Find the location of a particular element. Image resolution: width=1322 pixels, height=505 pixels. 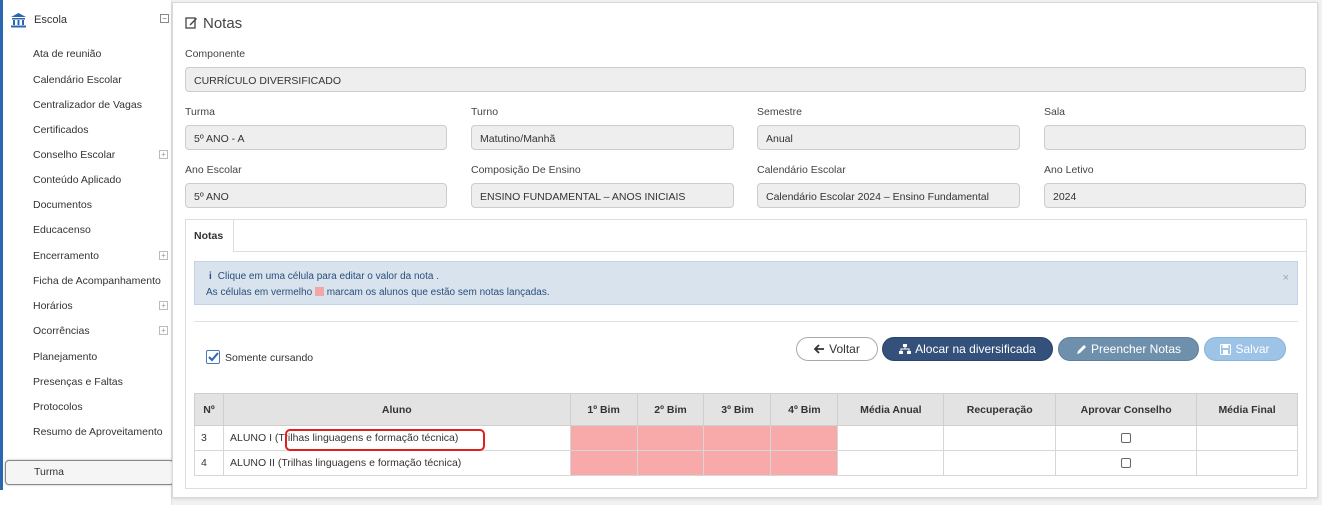

col-header-media-anual: Média Anual is located at coordinates (891, 409).